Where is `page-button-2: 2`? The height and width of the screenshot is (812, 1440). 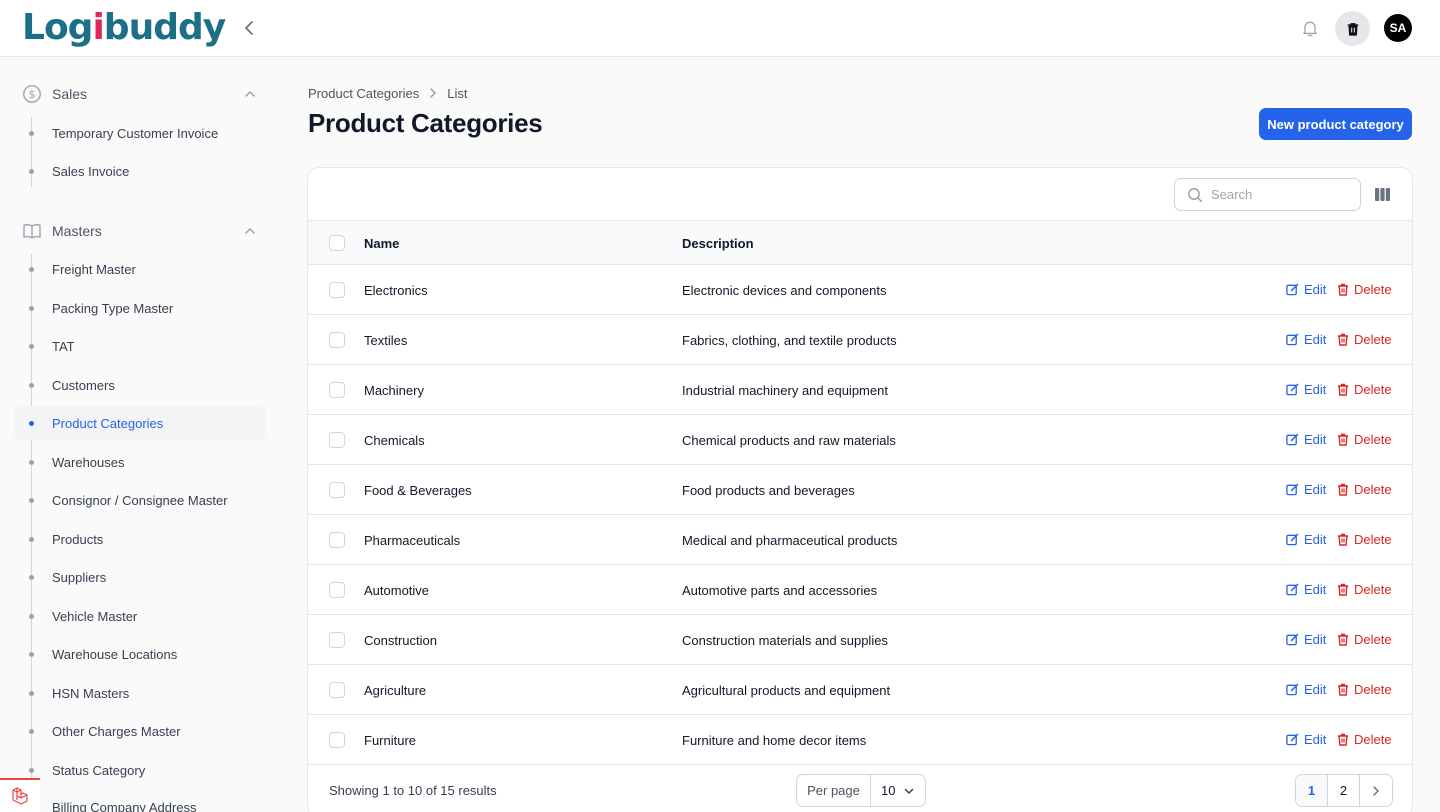 page-button-2: 2 is located at coordinates (1344, 790).